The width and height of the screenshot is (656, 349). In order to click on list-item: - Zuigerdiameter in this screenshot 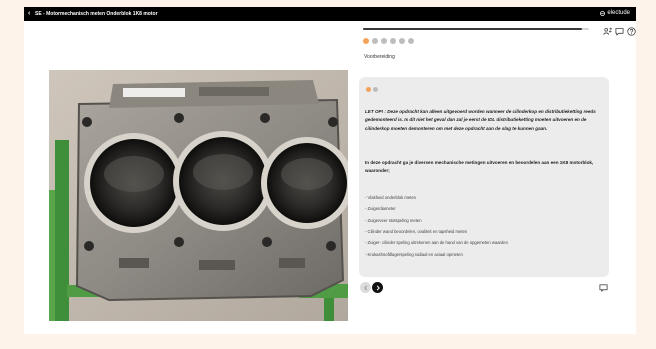, I will do `click(380, 209)`.